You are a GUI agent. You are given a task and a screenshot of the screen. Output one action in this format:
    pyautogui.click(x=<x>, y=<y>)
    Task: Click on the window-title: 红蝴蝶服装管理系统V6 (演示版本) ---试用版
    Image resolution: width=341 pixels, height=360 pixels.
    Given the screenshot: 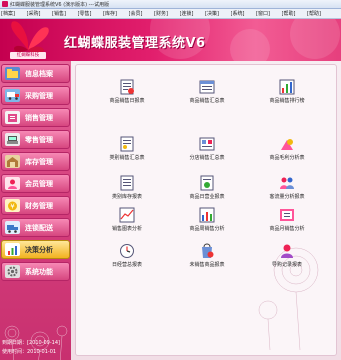 What is the action you would take?
    pyautogui.click(x=60, y=4)
    